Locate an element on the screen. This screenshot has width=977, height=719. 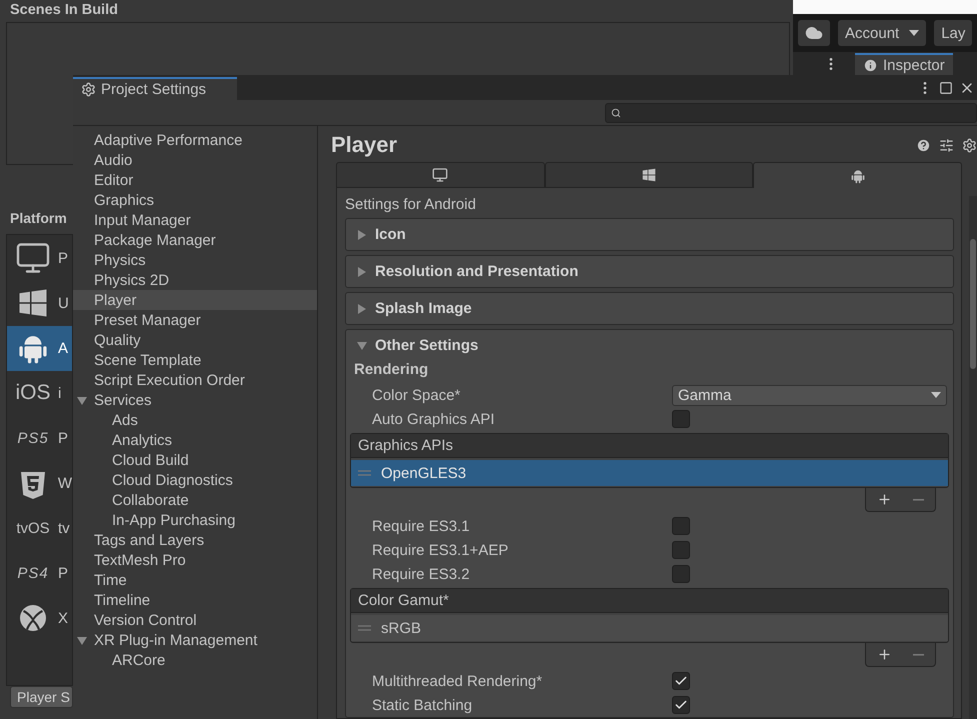
settings-category: XR Plug-in Management is located at coordinates (195, 640).